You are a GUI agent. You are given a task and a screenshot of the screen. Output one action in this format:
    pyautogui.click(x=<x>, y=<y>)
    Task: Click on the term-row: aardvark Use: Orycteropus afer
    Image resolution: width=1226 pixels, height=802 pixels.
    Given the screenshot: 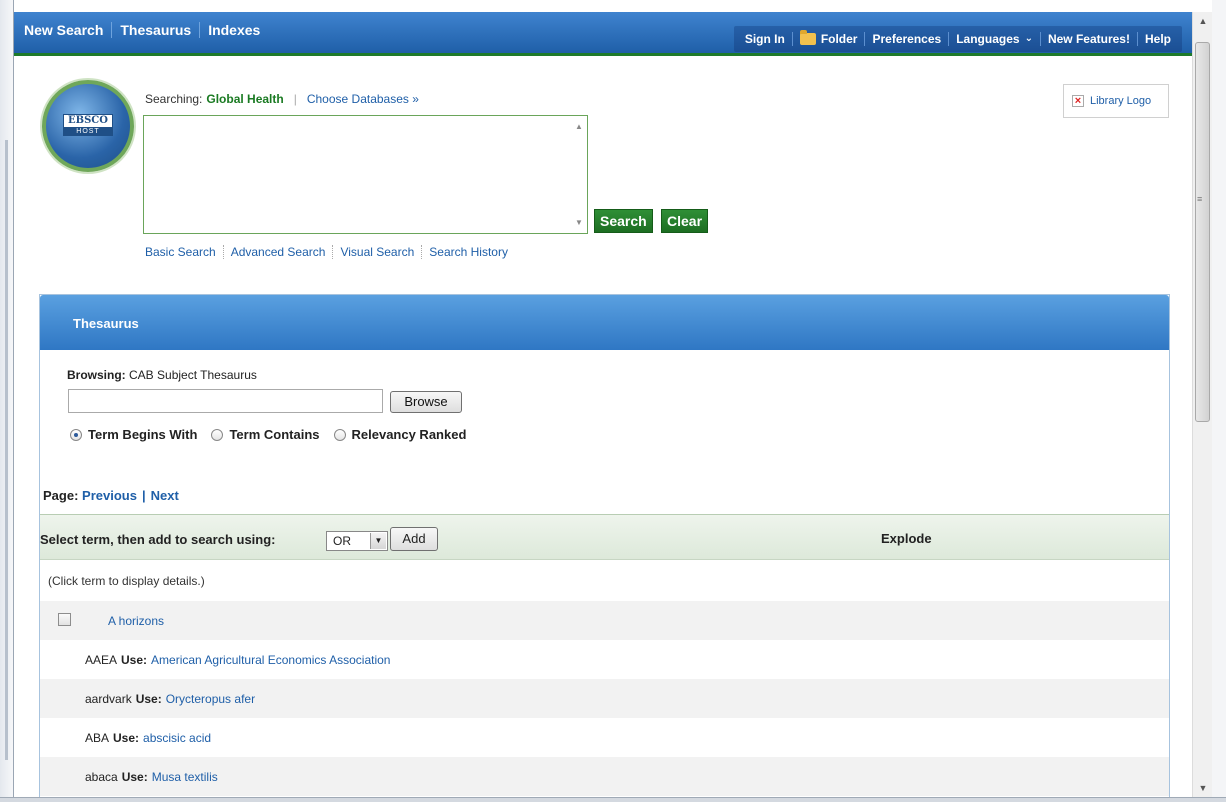 What is the action you would take?
    pyautogui.click(x=604, y=698)
    